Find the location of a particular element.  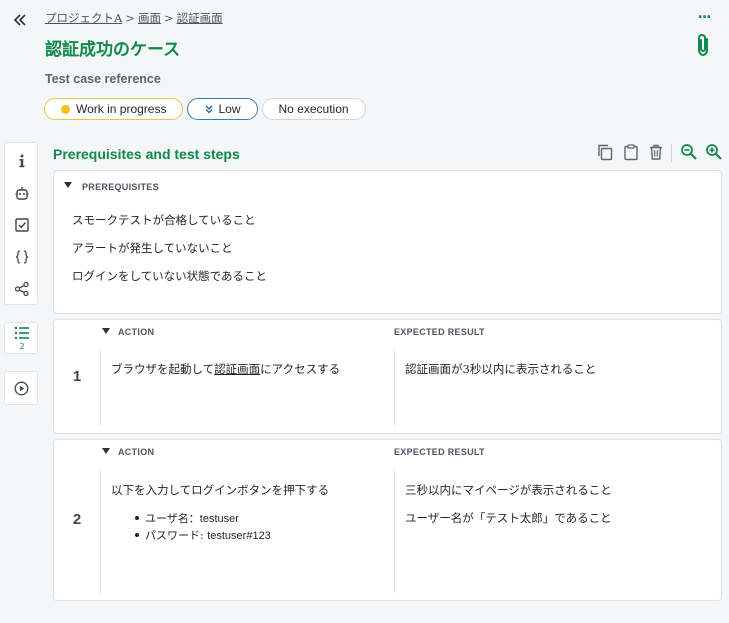

toolbar-divider is located at coordinates (671, 153).